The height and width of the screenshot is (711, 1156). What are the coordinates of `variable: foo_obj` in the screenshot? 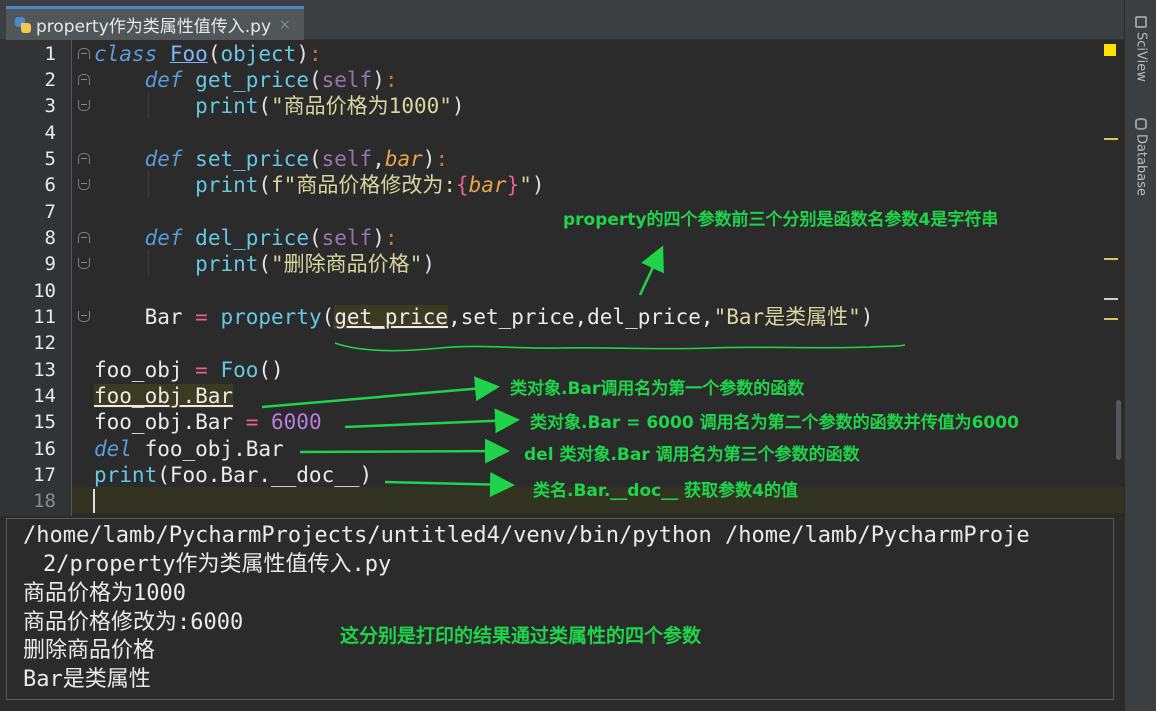 It's located at (145, 370).